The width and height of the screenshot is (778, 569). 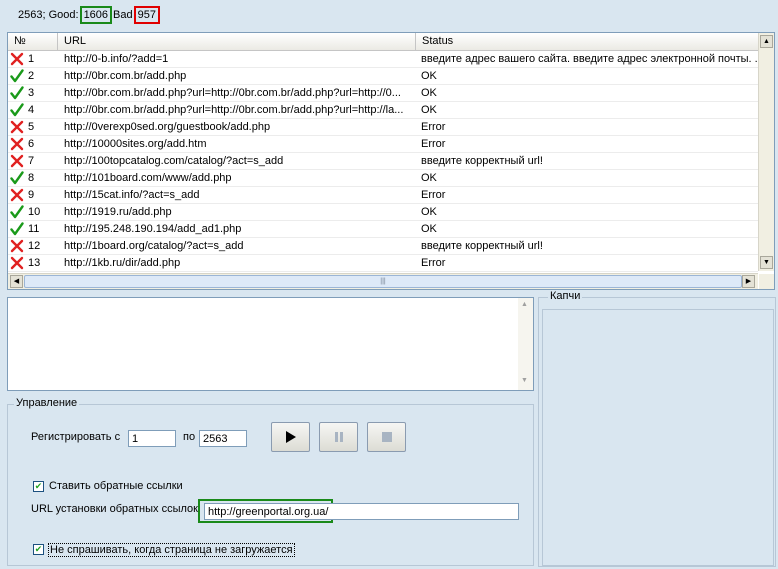 I want to click on play-icon, so click(x=290, y=437).